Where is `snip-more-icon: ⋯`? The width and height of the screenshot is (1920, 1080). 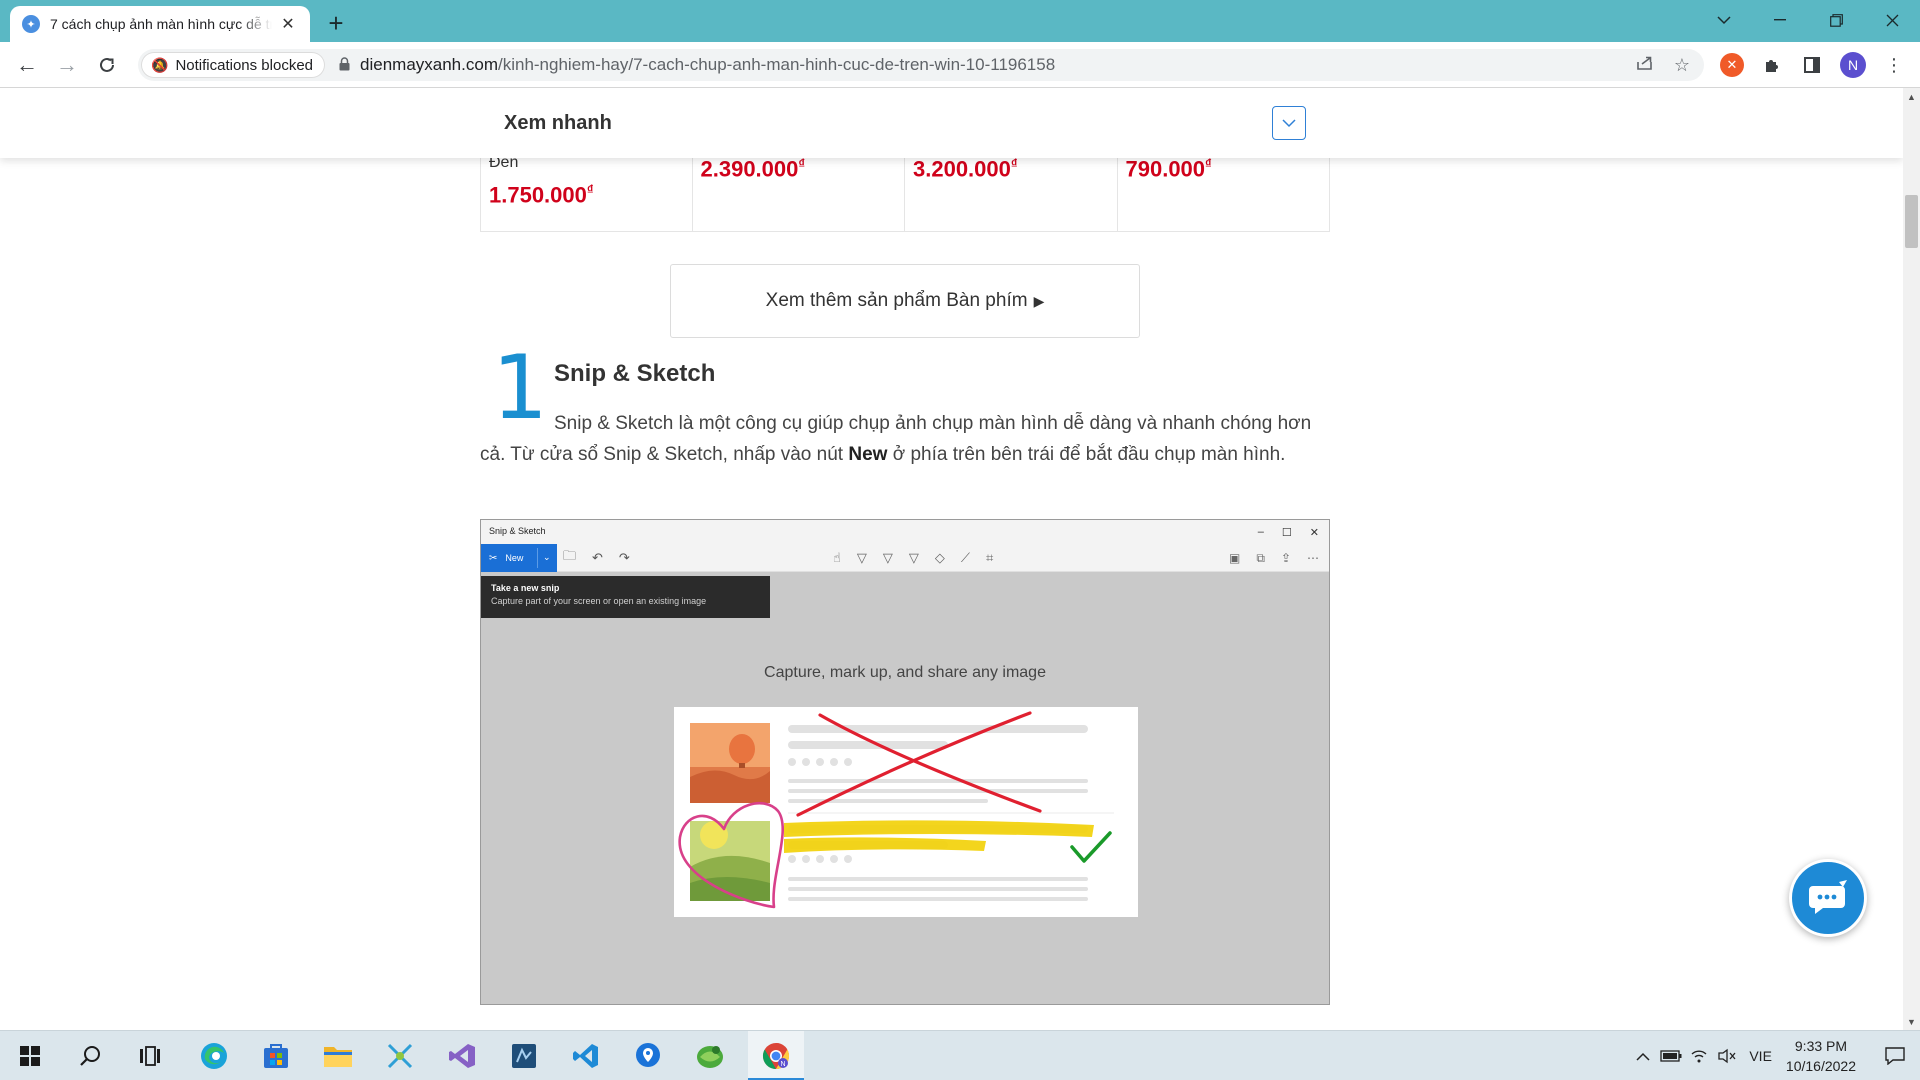 snip-more-icon: ⋯ is located at coordinates (1313, 558).